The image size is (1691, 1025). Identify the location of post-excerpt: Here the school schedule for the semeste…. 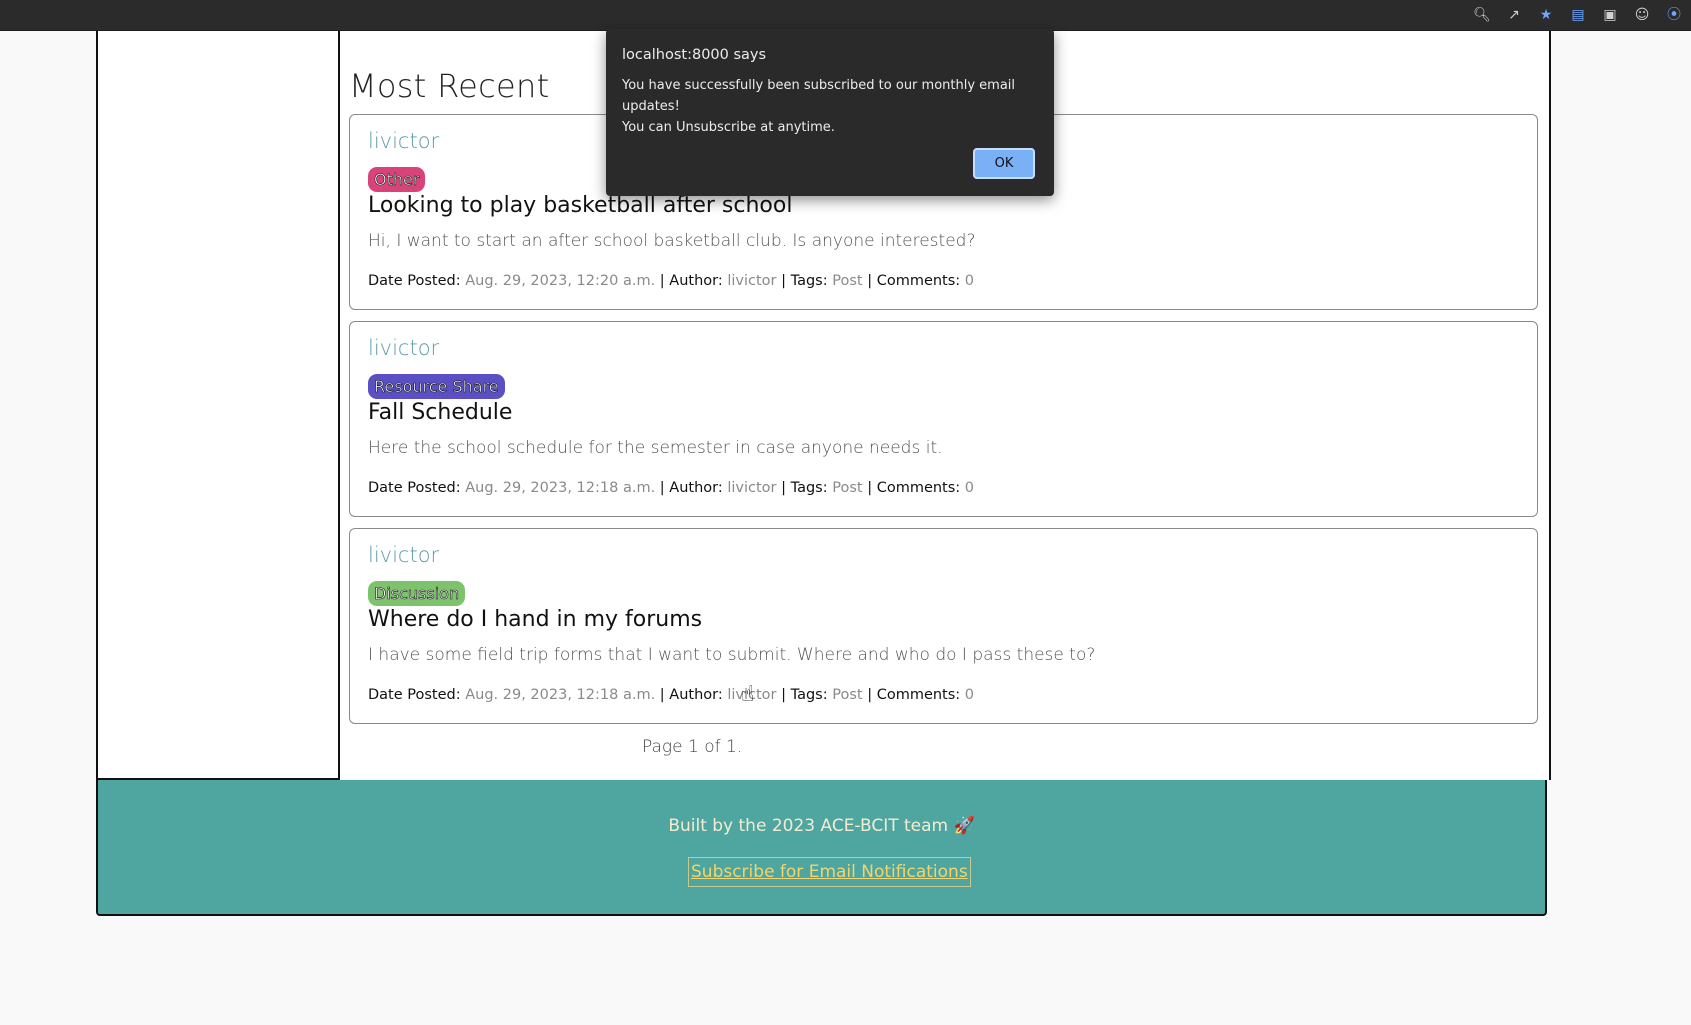
(655, 448).